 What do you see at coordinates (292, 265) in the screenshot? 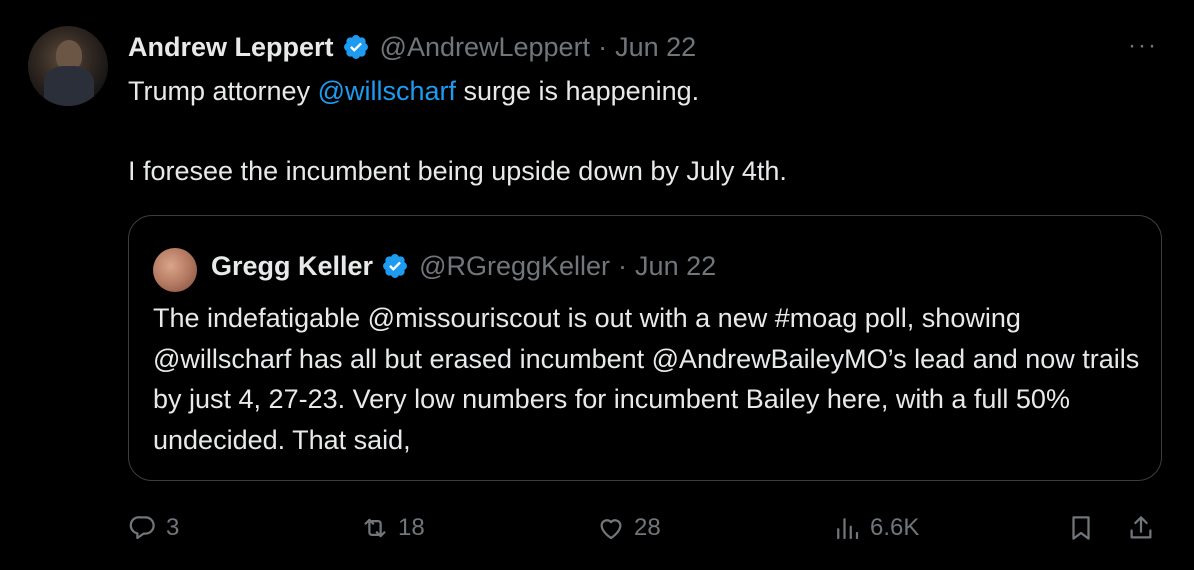
I see `quoted-author-name: Gregg Keller` at bounding box center [292, 265].